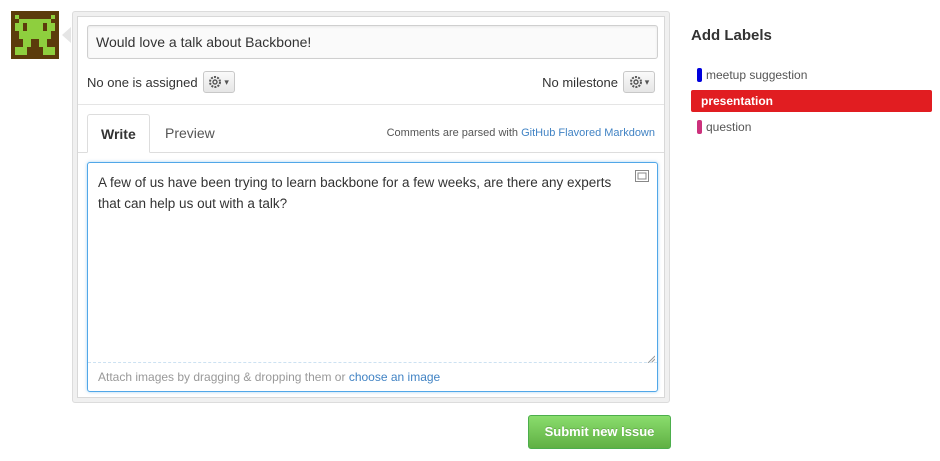 The image size is (940, 461). I want to click on label-item-presentation: presentation, so click(811, 101).